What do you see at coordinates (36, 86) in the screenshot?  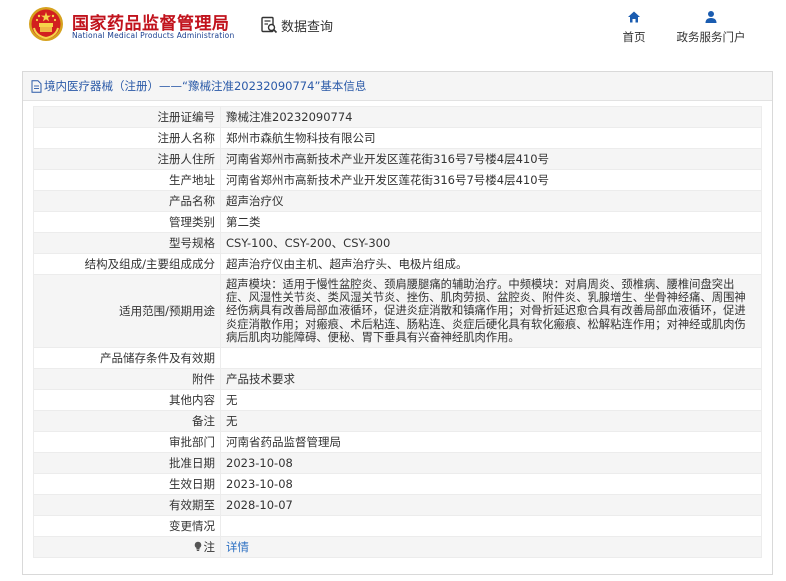 I see `document-icon` at bounding box center [36, 86].